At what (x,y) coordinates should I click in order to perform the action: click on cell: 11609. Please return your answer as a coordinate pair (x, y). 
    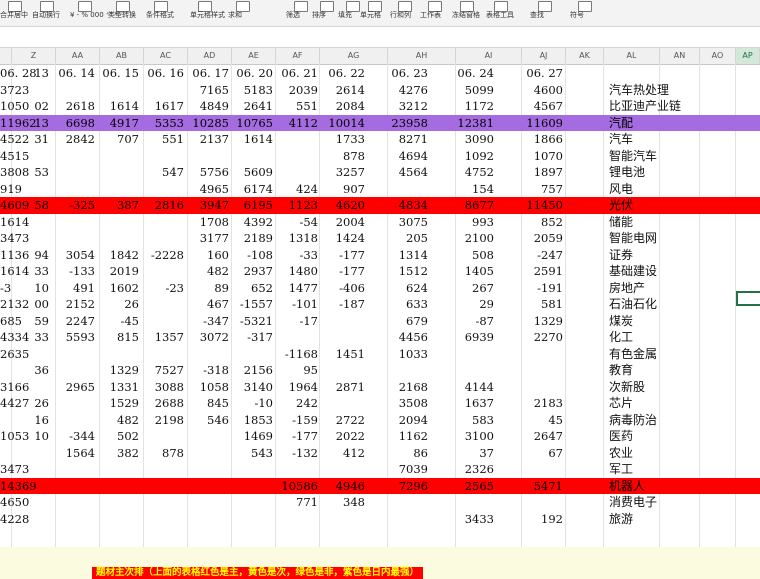
    Looking at the image, I should click on (544, 123).